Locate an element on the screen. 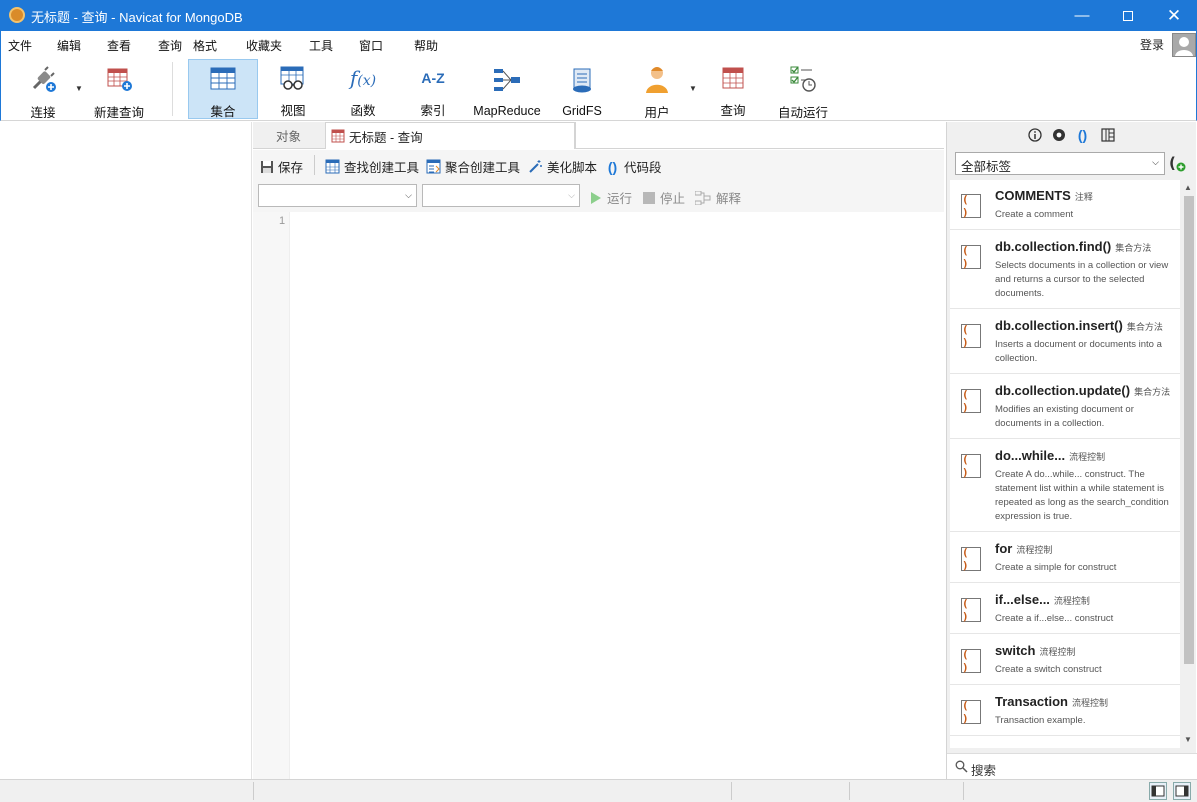 This screenshot has width=1197, height=802. minimize-button: — is located at coordinates (1082, 15).